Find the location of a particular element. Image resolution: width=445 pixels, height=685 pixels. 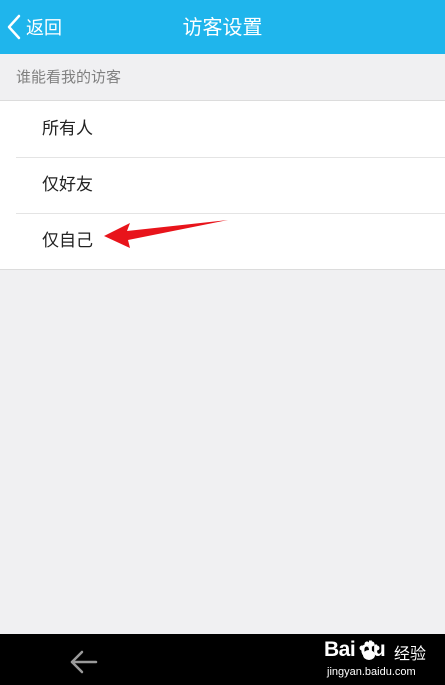

header-bar: 返回 访客设置 is located at coordinates (222, 27).